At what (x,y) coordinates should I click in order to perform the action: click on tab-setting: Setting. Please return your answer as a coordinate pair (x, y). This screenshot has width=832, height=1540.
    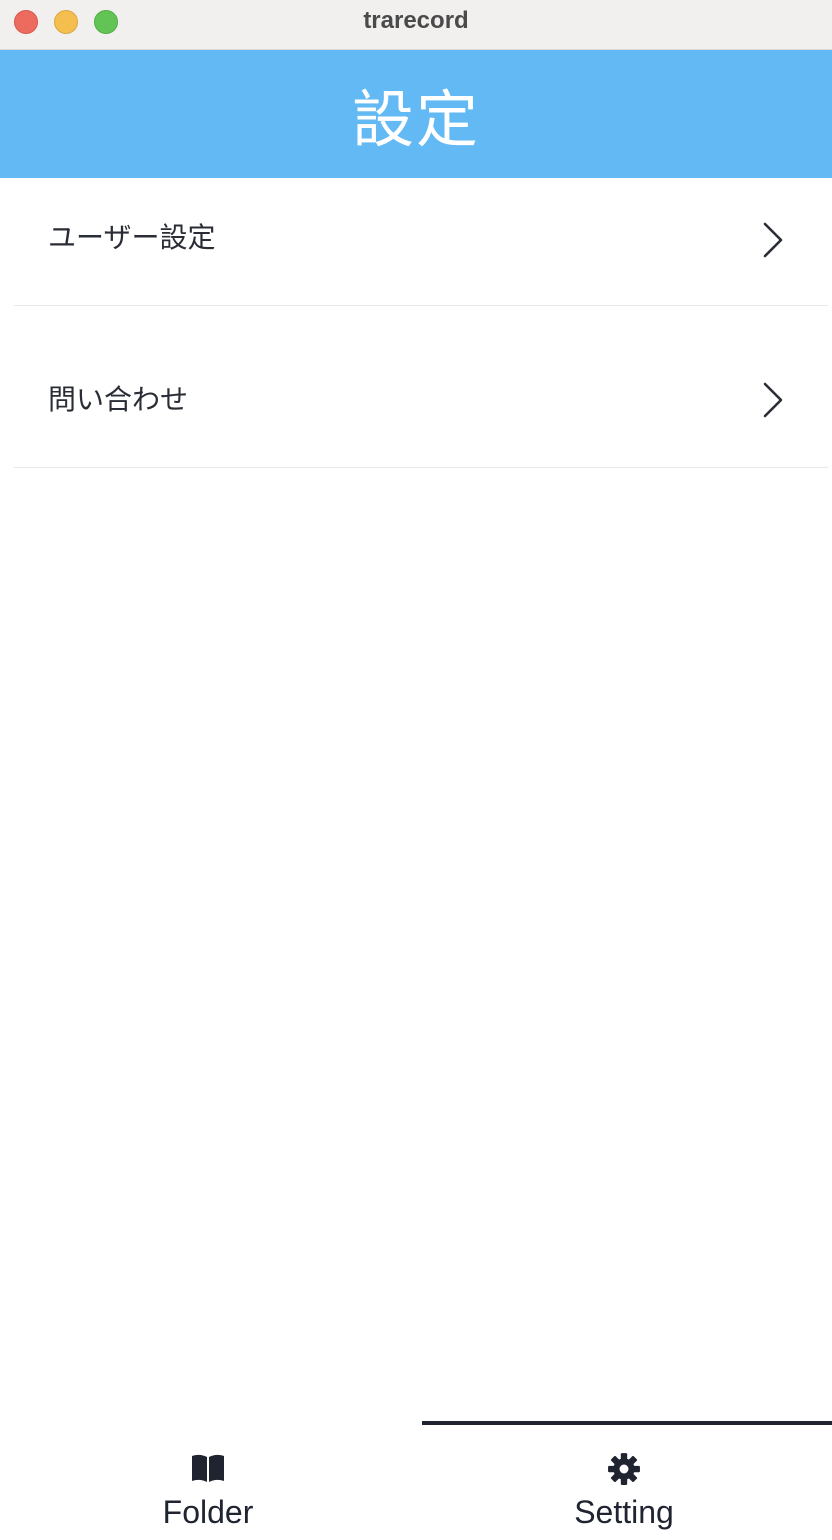
    Looking at the image, I should click on (624, 1480).